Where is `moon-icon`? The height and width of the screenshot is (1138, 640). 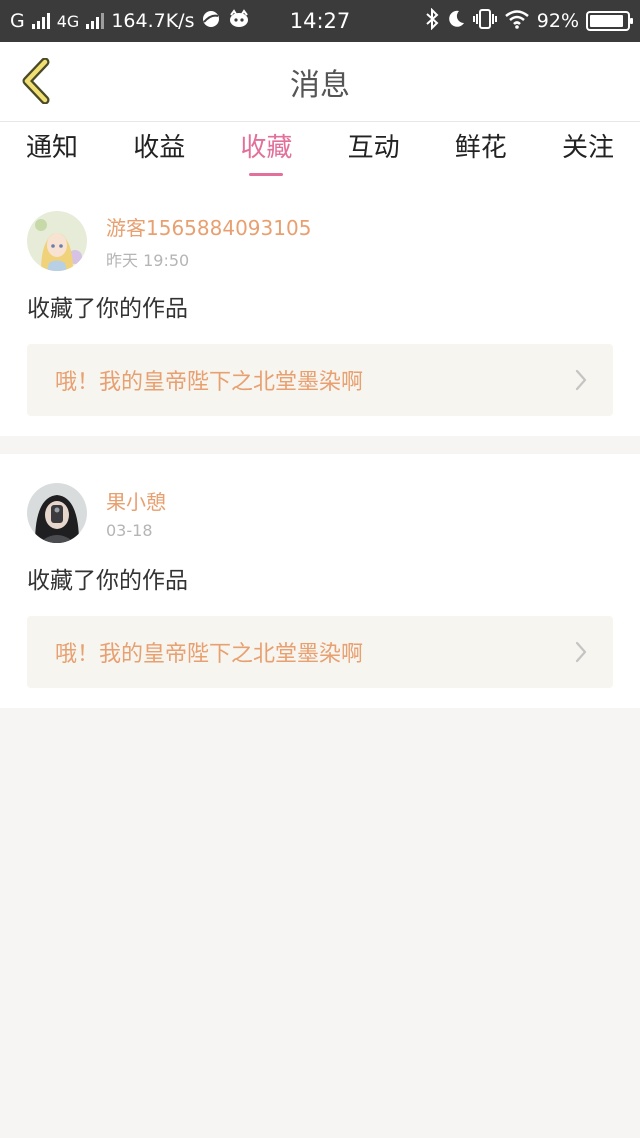 moon-icon is located at coordinates (456, 21).